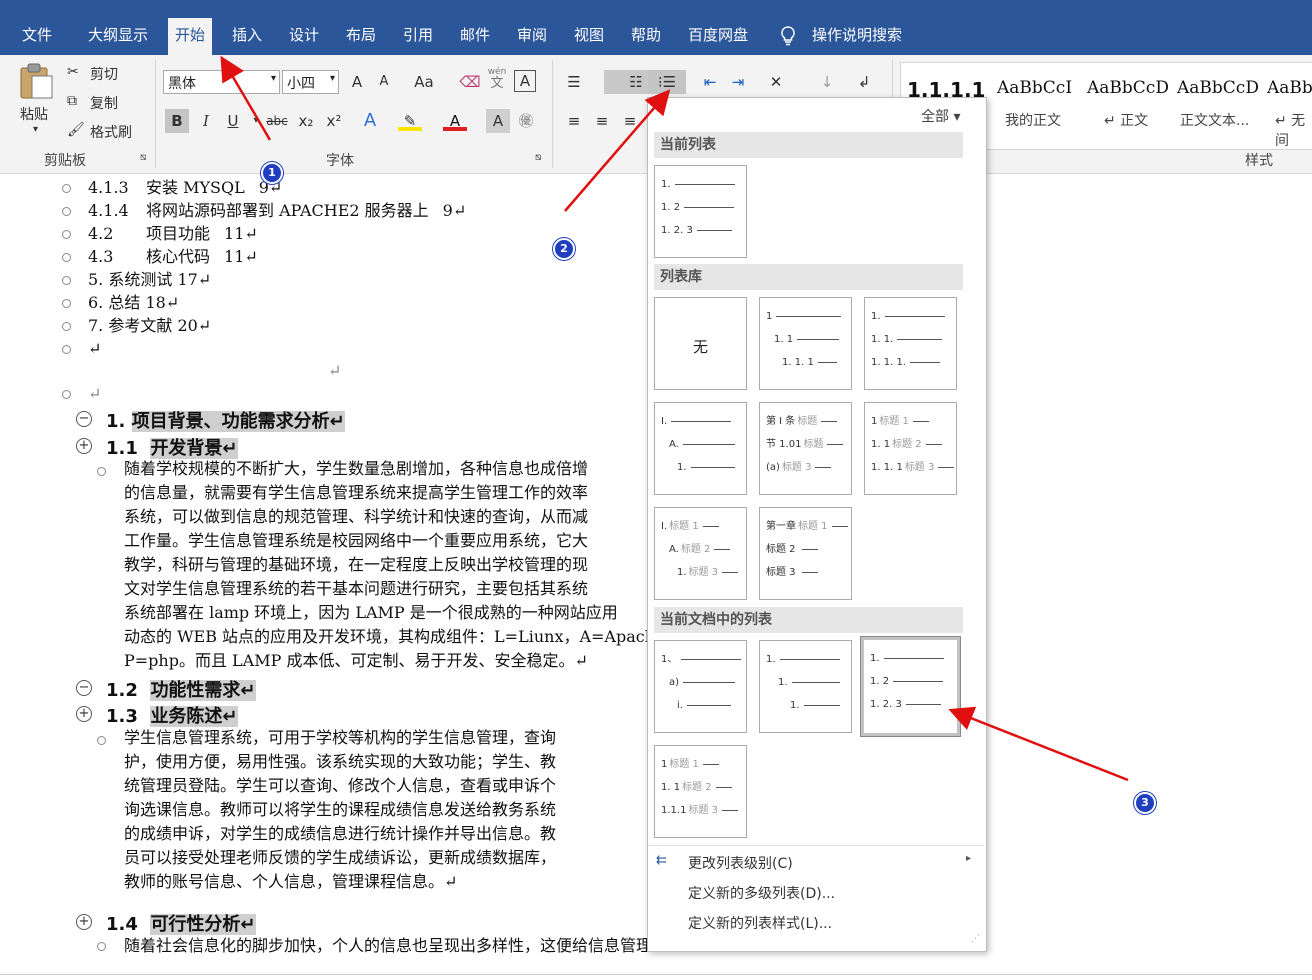  I want to click on annotation-badge: 3, so click(1145, 803).